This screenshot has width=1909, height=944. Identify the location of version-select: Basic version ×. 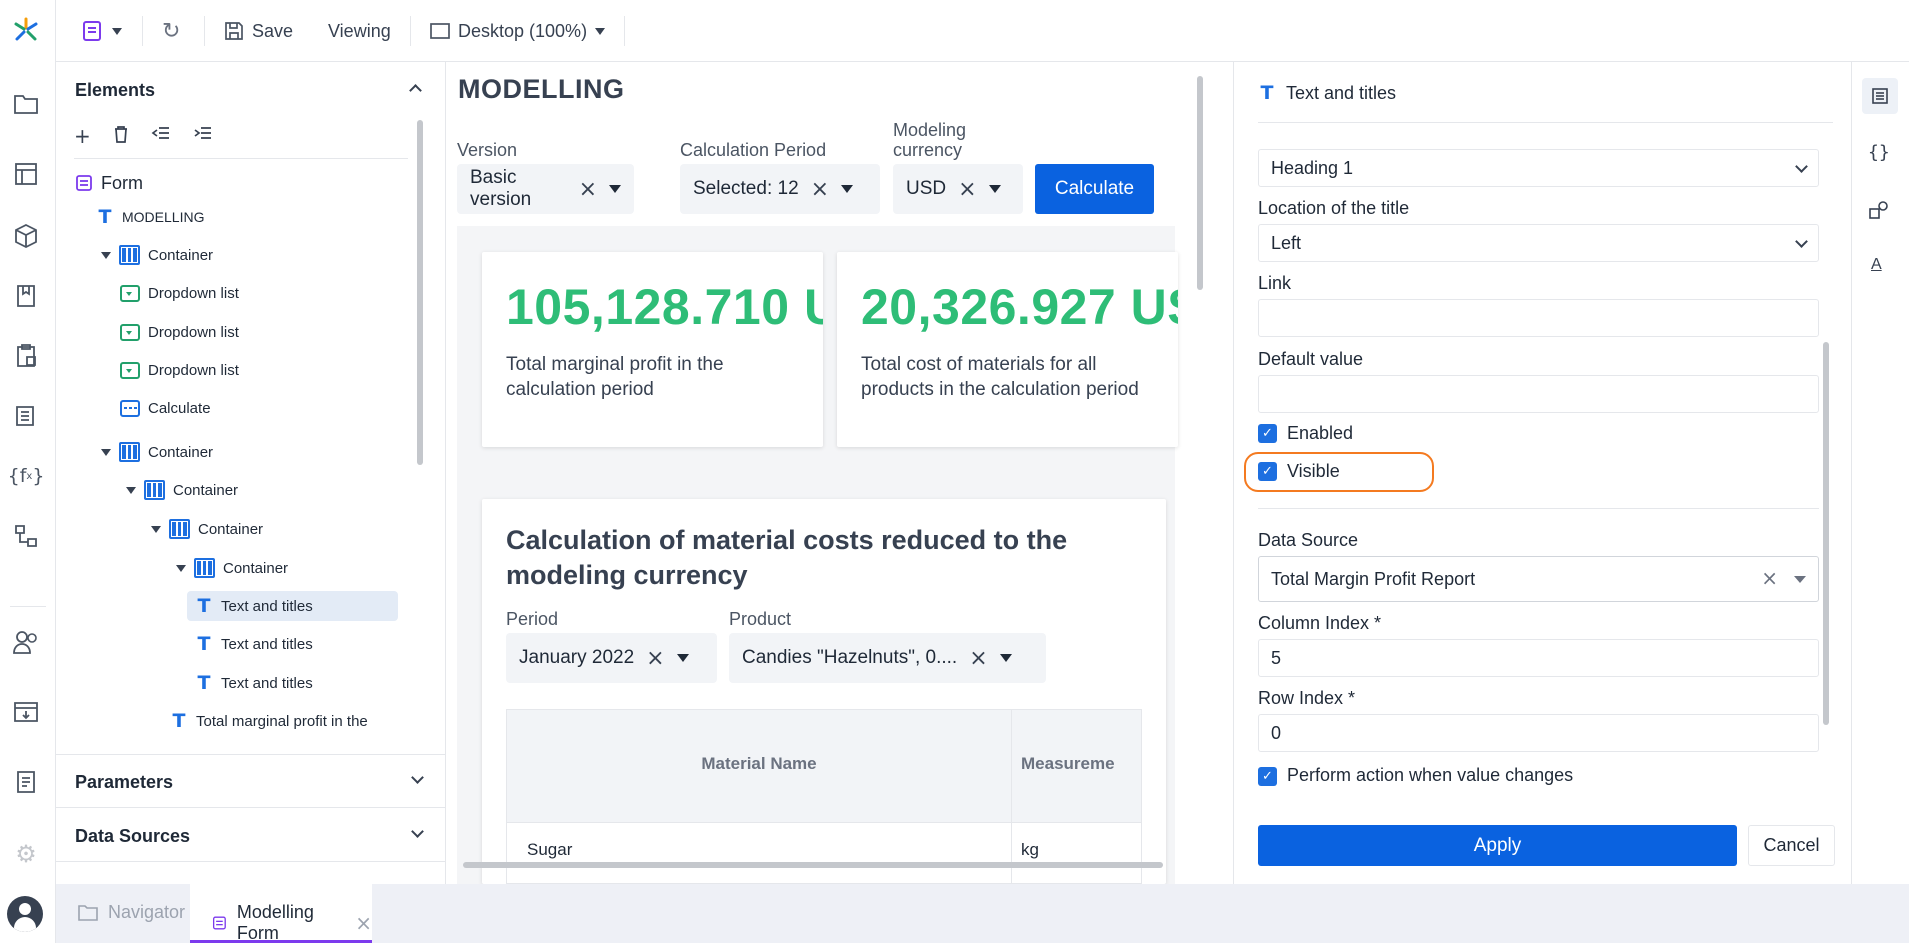
(545, 189).